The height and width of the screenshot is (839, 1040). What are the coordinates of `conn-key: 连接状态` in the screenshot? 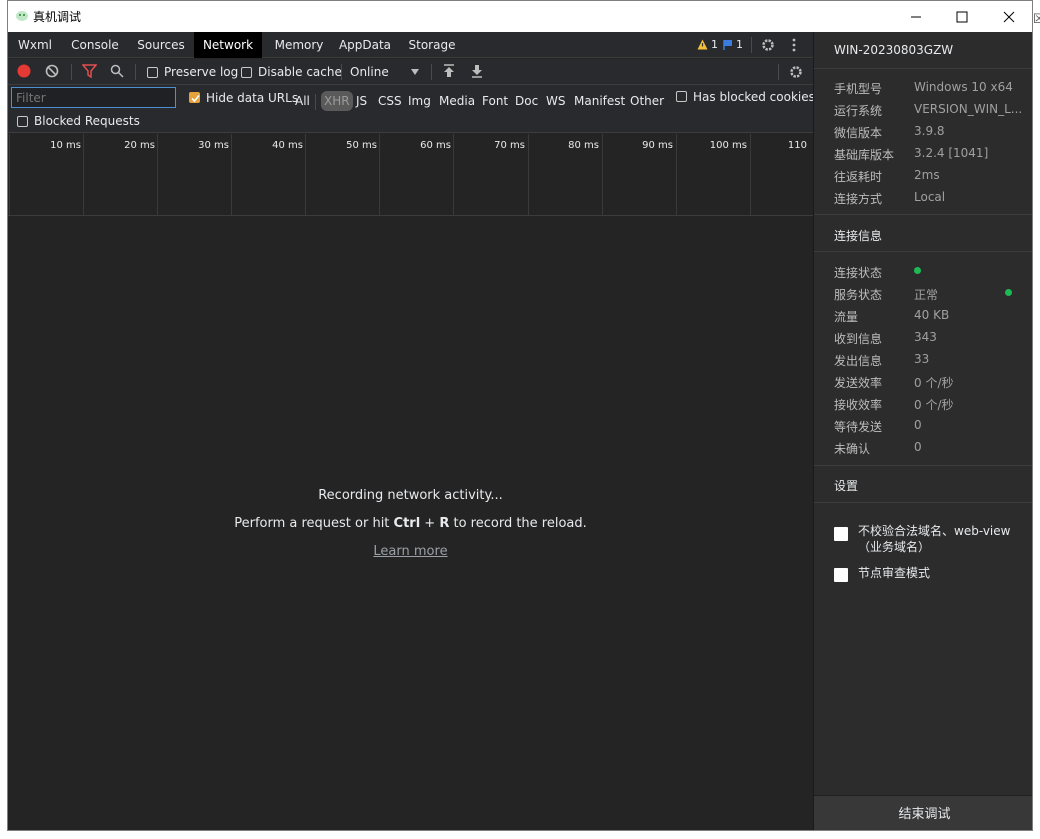 It's located at (858, 273).